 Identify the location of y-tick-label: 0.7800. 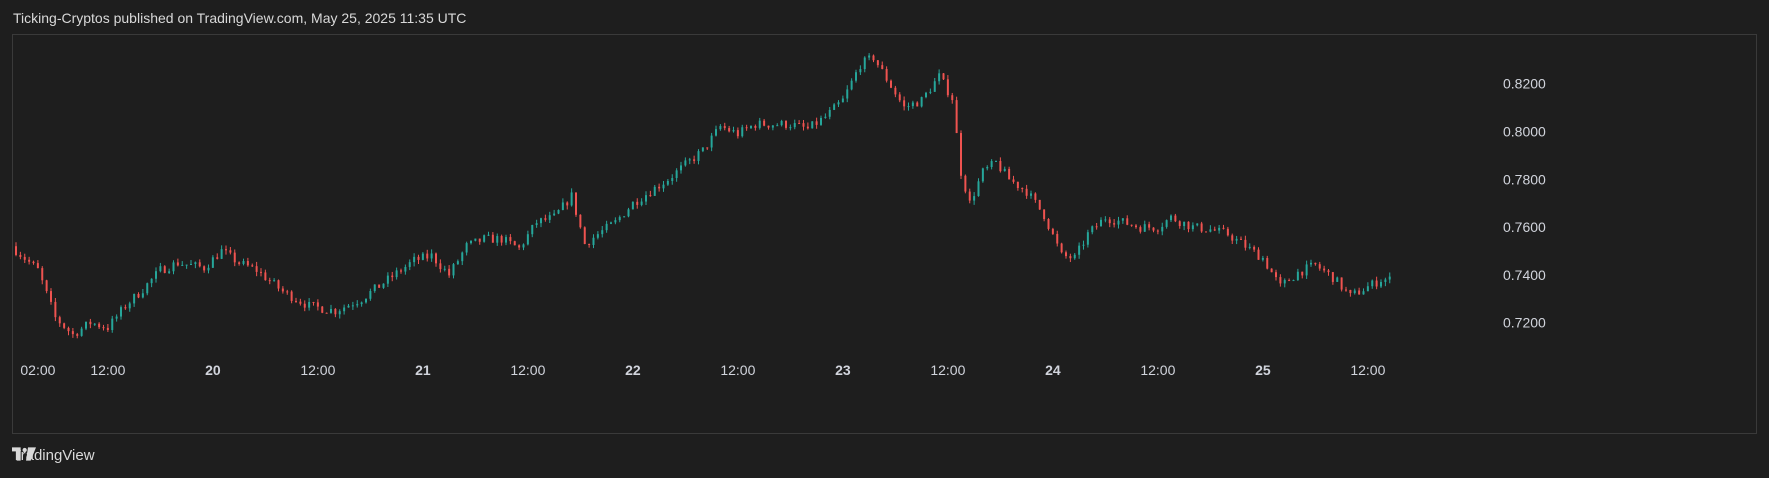
(1524, 179).